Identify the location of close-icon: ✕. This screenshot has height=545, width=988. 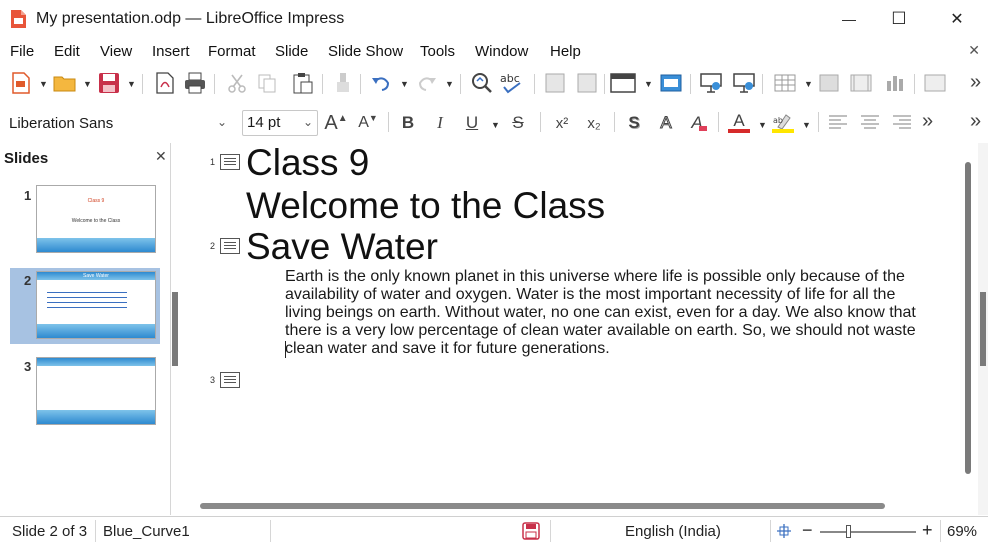
(161, 156).